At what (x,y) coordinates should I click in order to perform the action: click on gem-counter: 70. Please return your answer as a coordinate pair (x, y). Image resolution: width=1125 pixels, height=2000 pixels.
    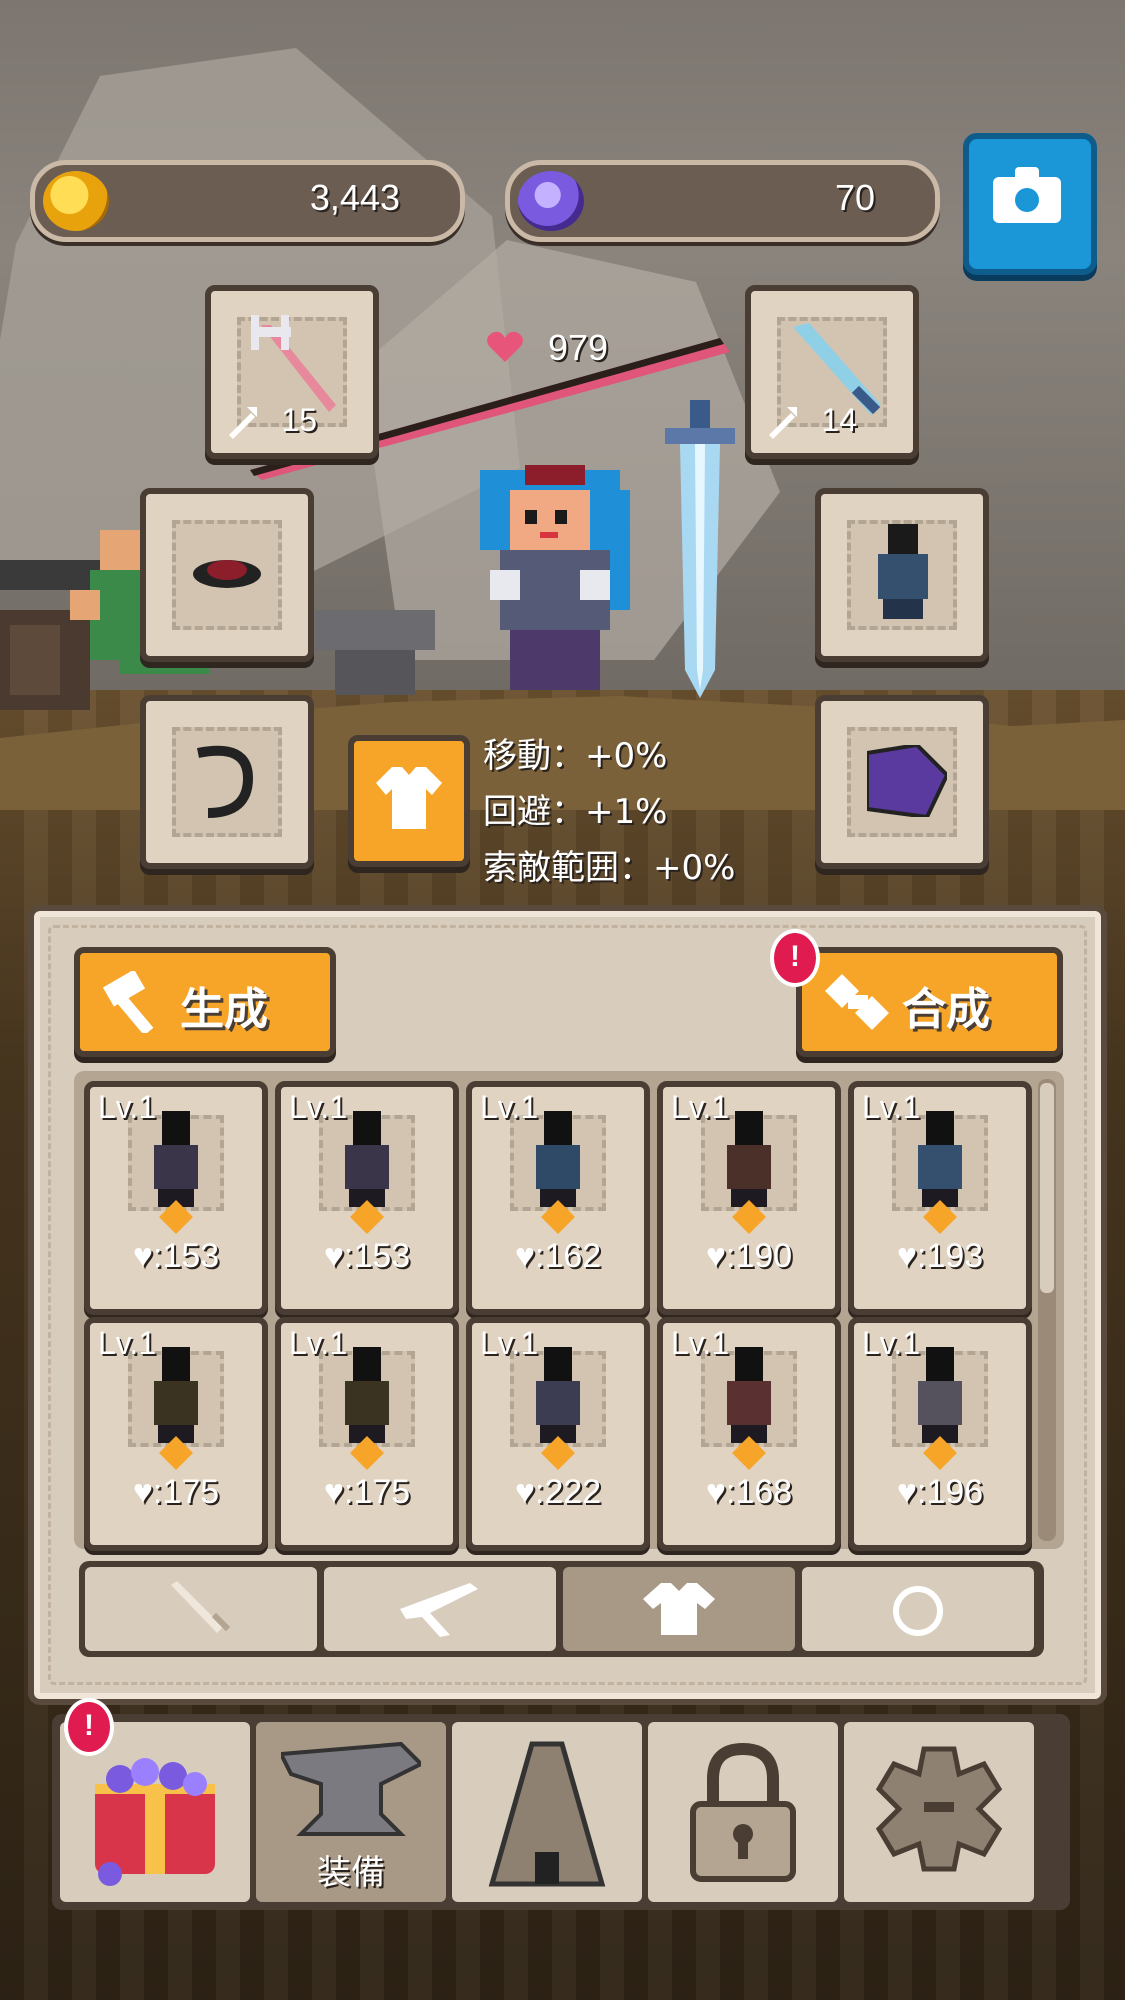
    Looking at the image, I should click on (722, 201).